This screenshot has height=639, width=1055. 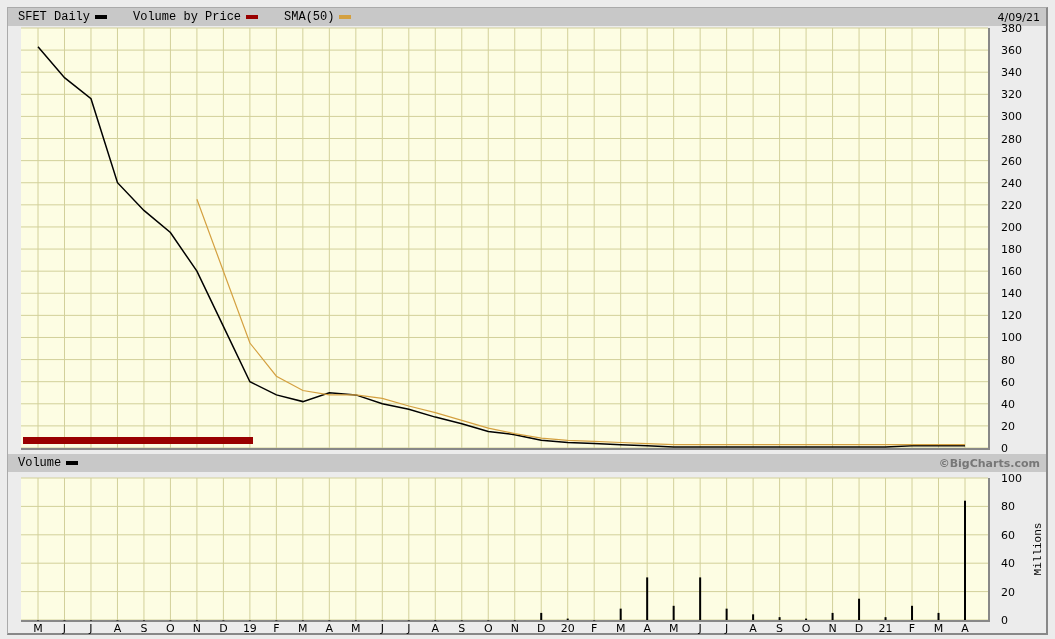 What do you see at coordinates (1011, 161) in the screenshot?
I see `y-axis-label: 260` at bounding box center [1011, 161].